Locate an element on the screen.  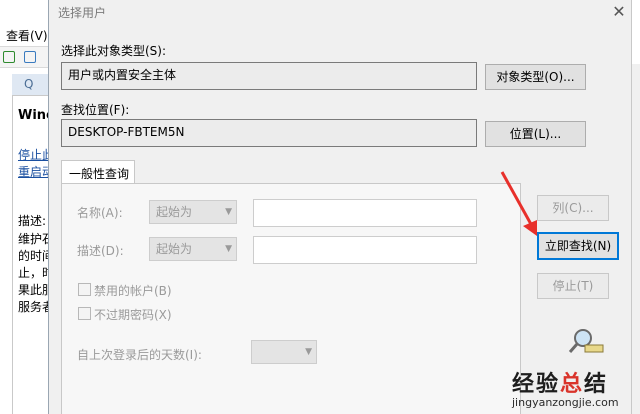
panel-header: Q is located at coordinates (31, 85).